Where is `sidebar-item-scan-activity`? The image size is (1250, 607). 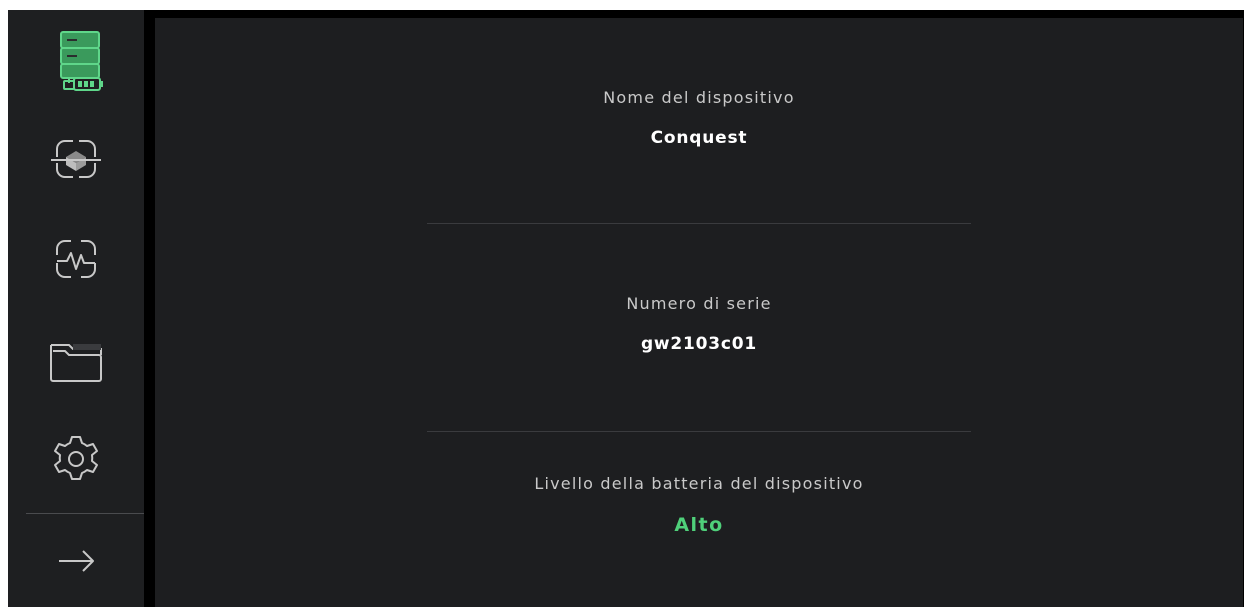
sidebar-item-scan-activity is located at coordinates (76, 259).